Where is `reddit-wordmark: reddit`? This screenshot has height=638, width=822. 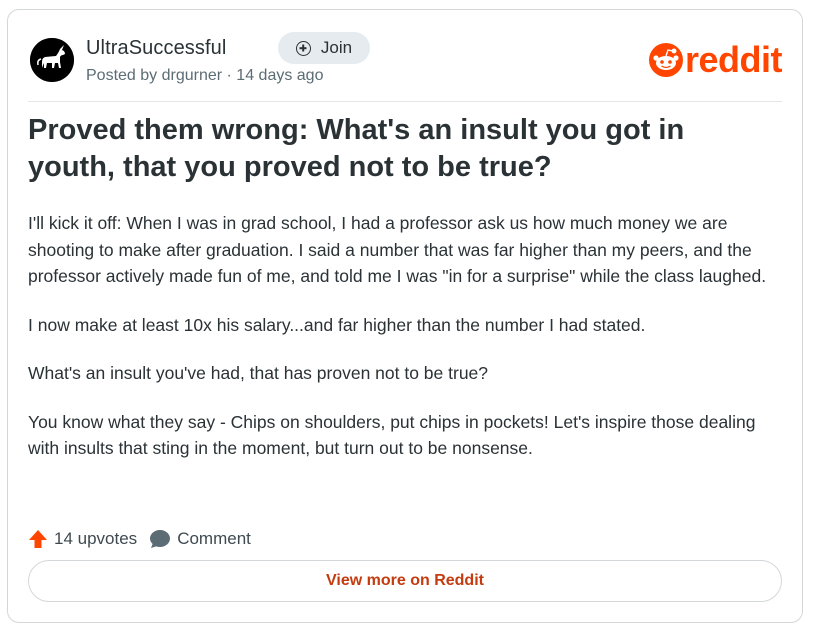 reddit-wordmark: reddit is located at coordinates (733, 59).